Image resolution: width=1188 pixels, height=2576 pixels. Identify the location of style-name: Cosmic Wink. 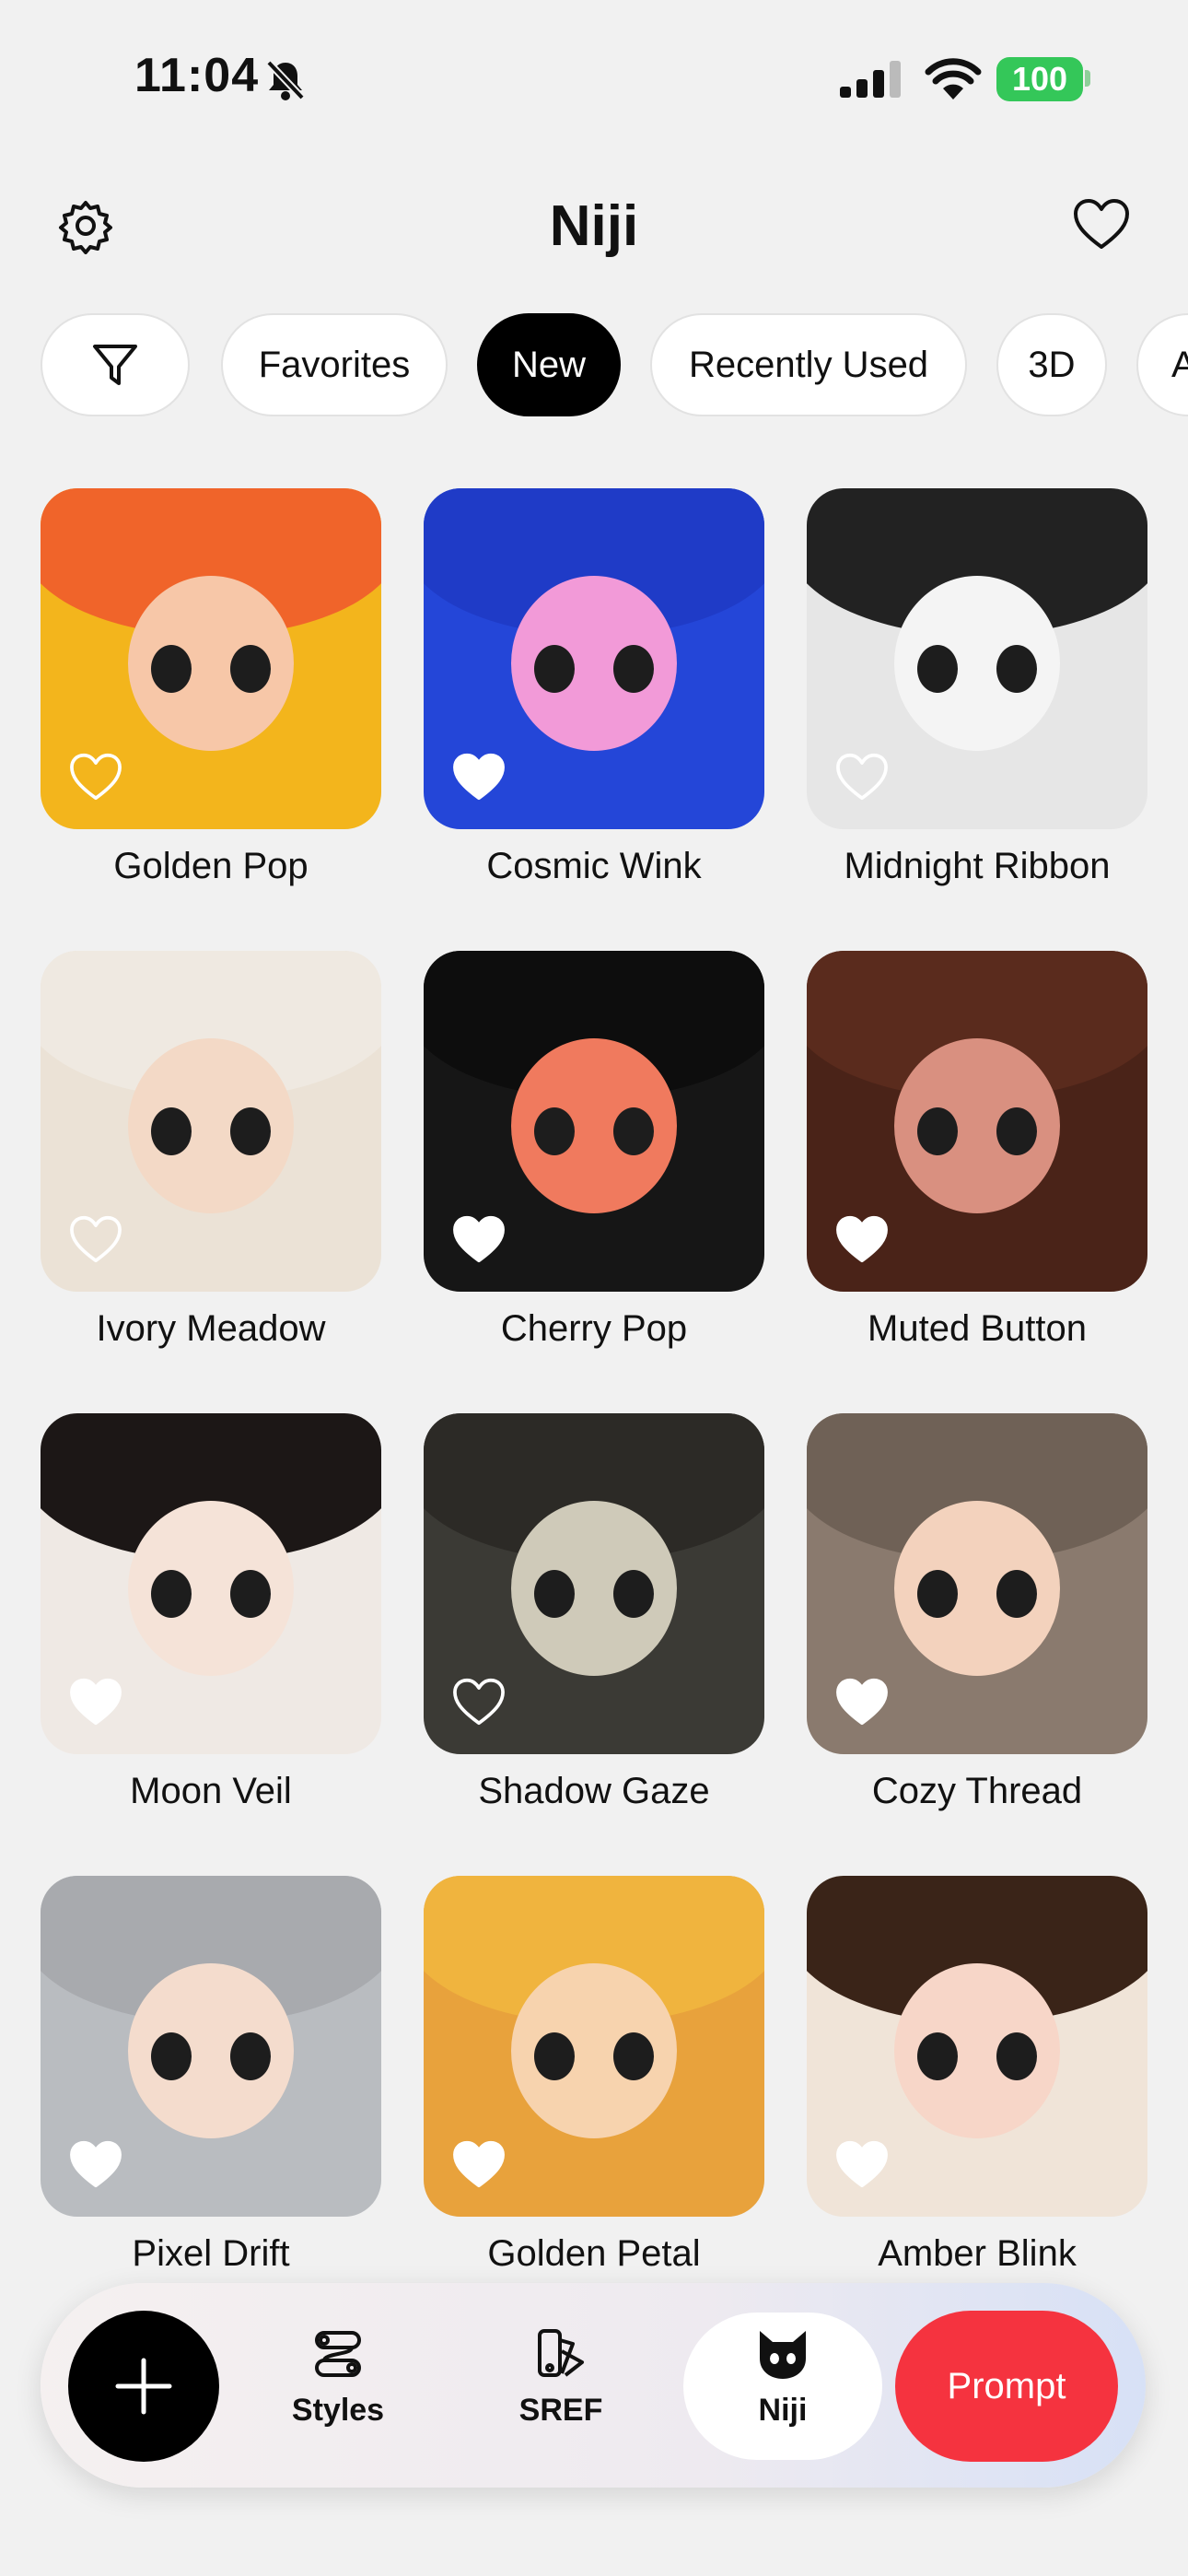
(594, 866).